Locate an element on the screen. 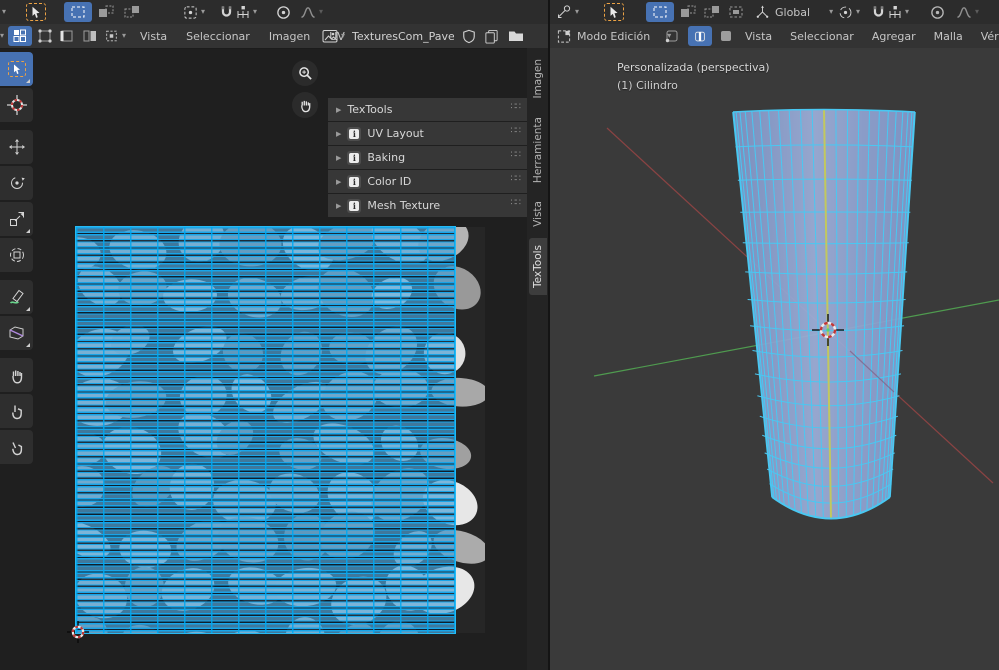 The width and height of the screenshot is (999, 670). box-select-set-icon is located at coordinates (78, 12).